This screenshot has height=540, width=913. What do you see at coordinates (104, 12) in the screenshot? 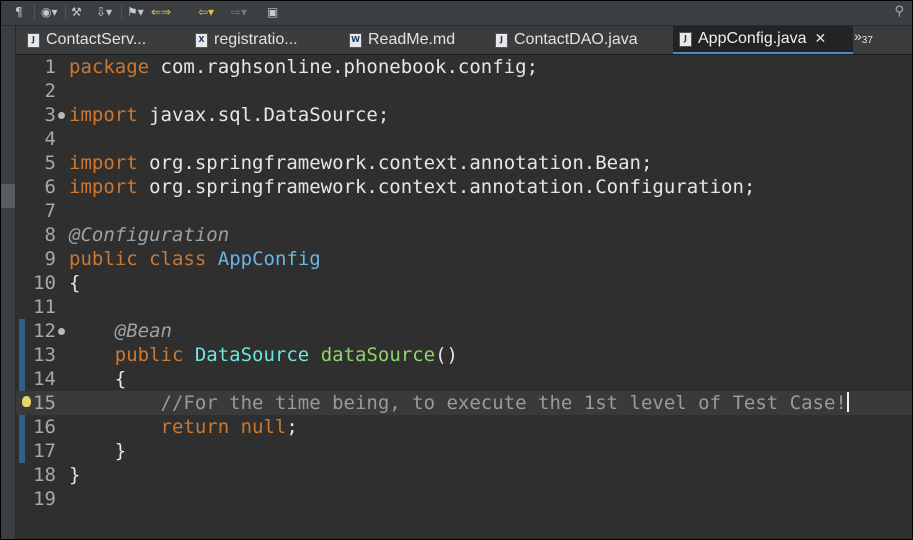
I see `import-icon: ⇩▾` at bounding box center [104, 12].